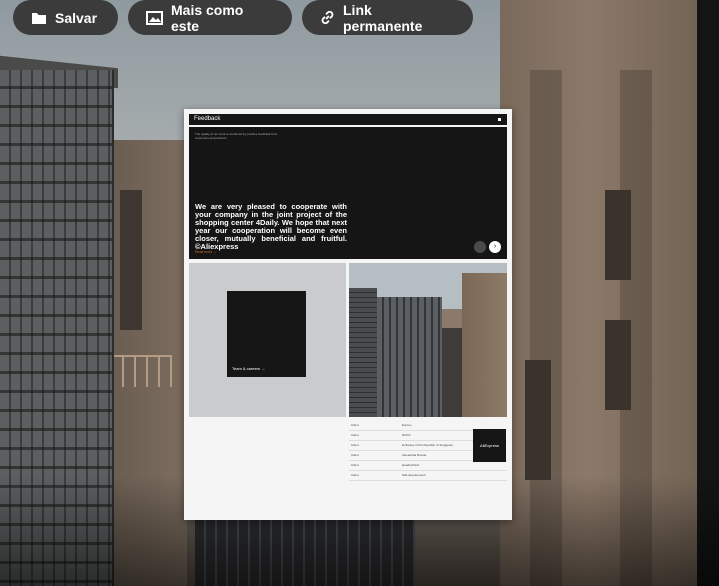 The height and width of the screenshot is (586, 719). I want to click on table-row: Client Sab-development, so click(428, 476).